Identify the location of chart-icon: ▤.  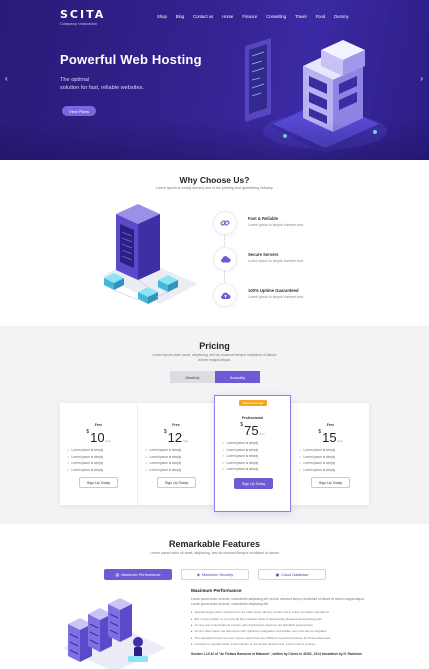
(117, 574).